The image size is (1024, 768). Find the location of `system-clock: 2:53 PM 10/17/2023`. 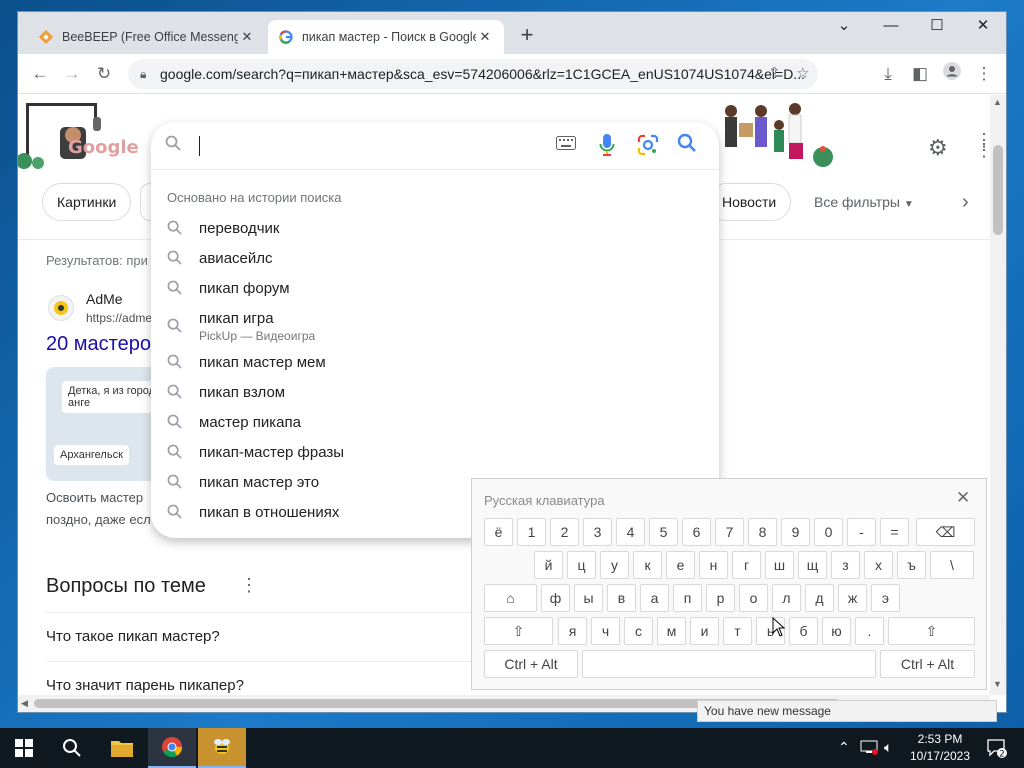

system-clock: 2:53 PM 10/17/2023 is located at coordinates (940, 748).